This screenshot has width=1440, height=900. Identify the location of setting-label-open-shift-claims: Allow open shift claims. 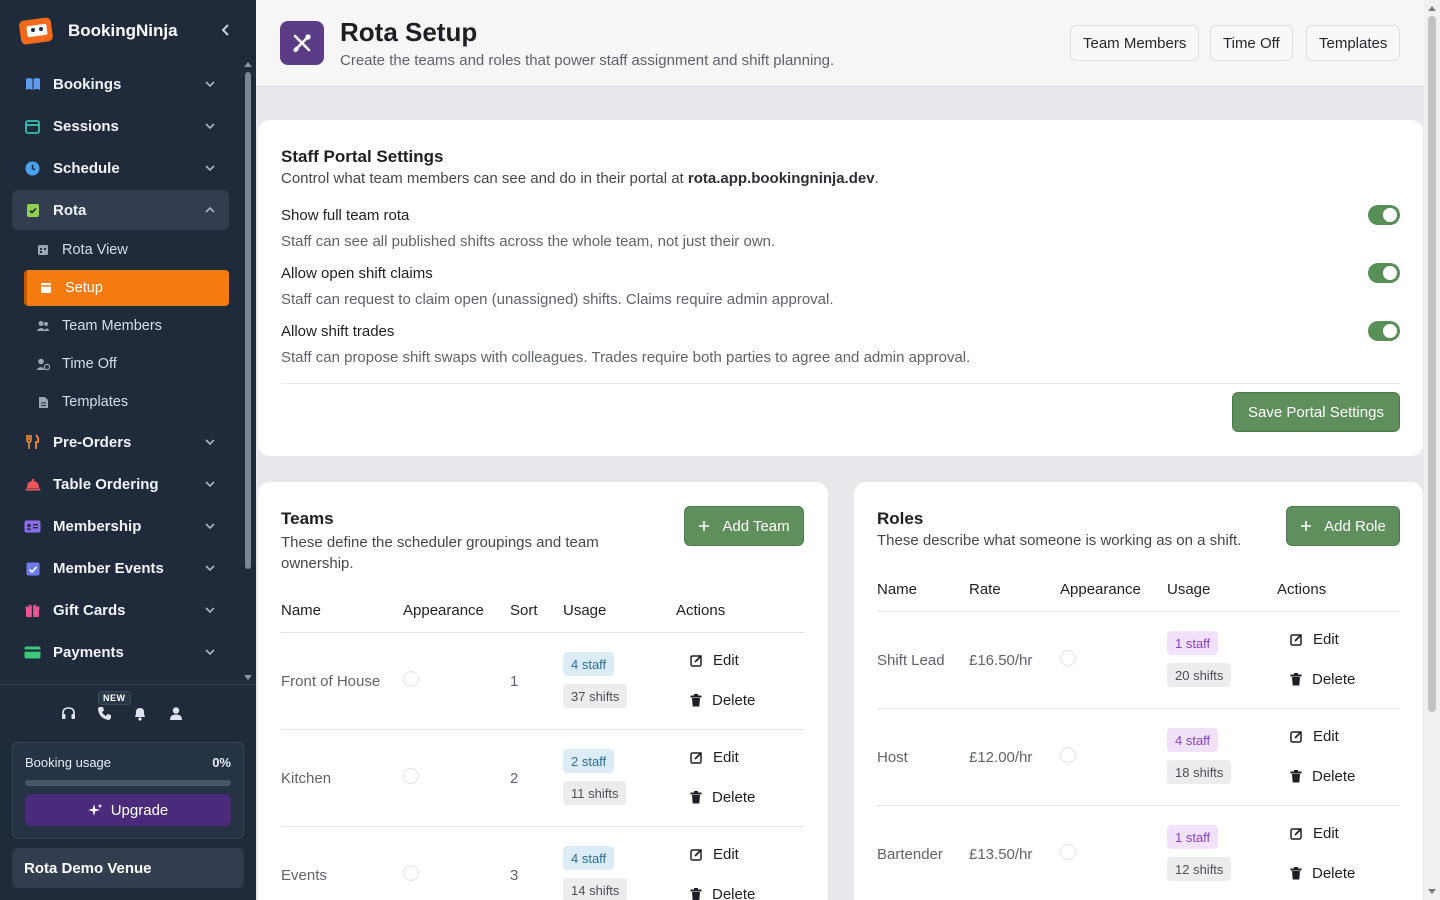
(357, 273).